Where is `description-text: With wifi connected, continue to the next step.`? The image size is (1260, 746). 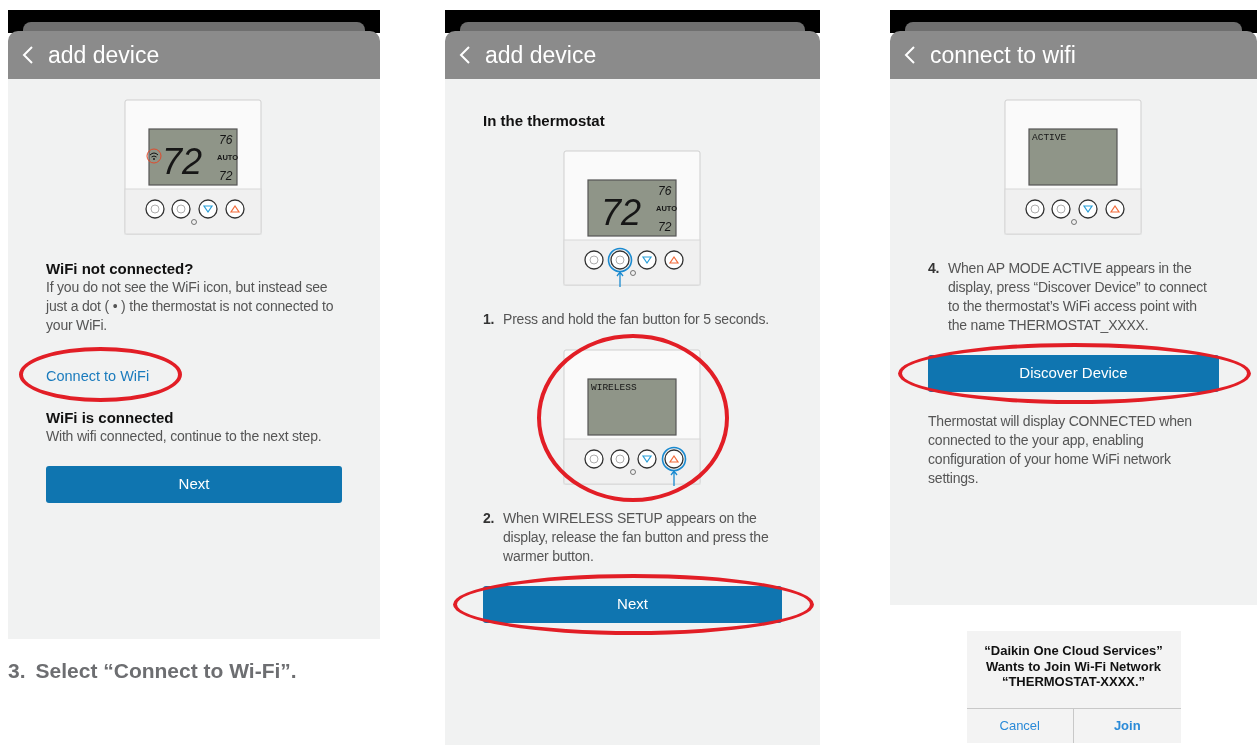 description-text: With wifi connected, continue to the next step. is located at coordinates (184, 436).